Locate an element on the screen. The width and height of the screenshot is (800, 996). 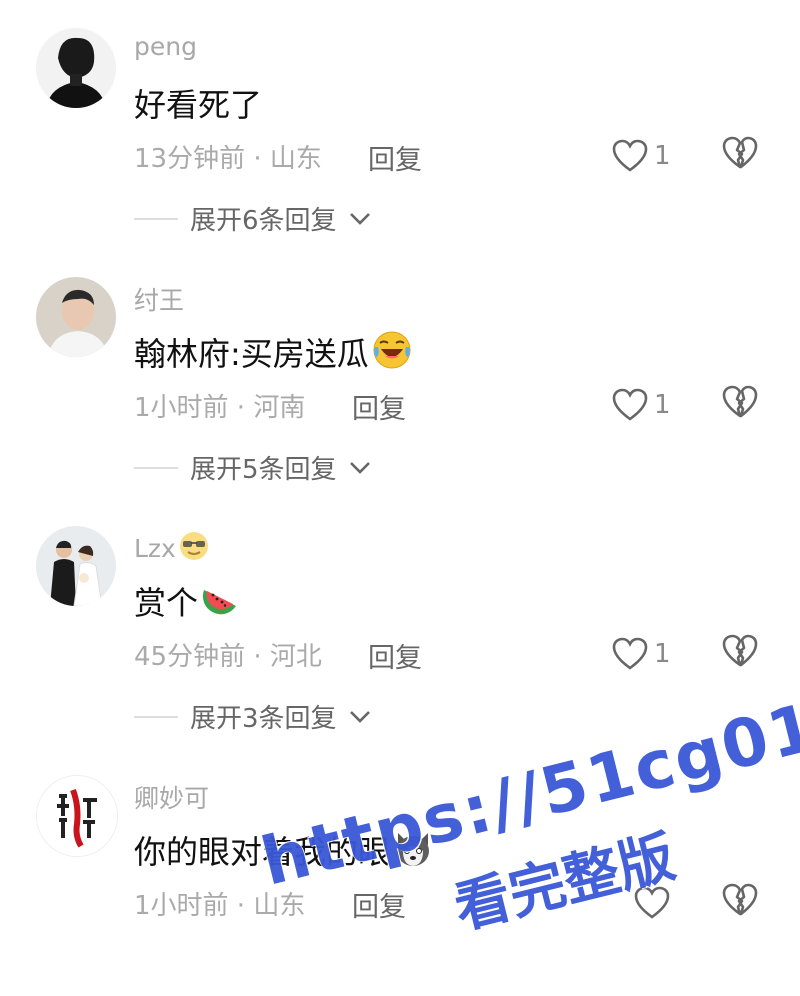
comment-text-content: 你的眼对着我的眼 is located at coordinates (262, 852).